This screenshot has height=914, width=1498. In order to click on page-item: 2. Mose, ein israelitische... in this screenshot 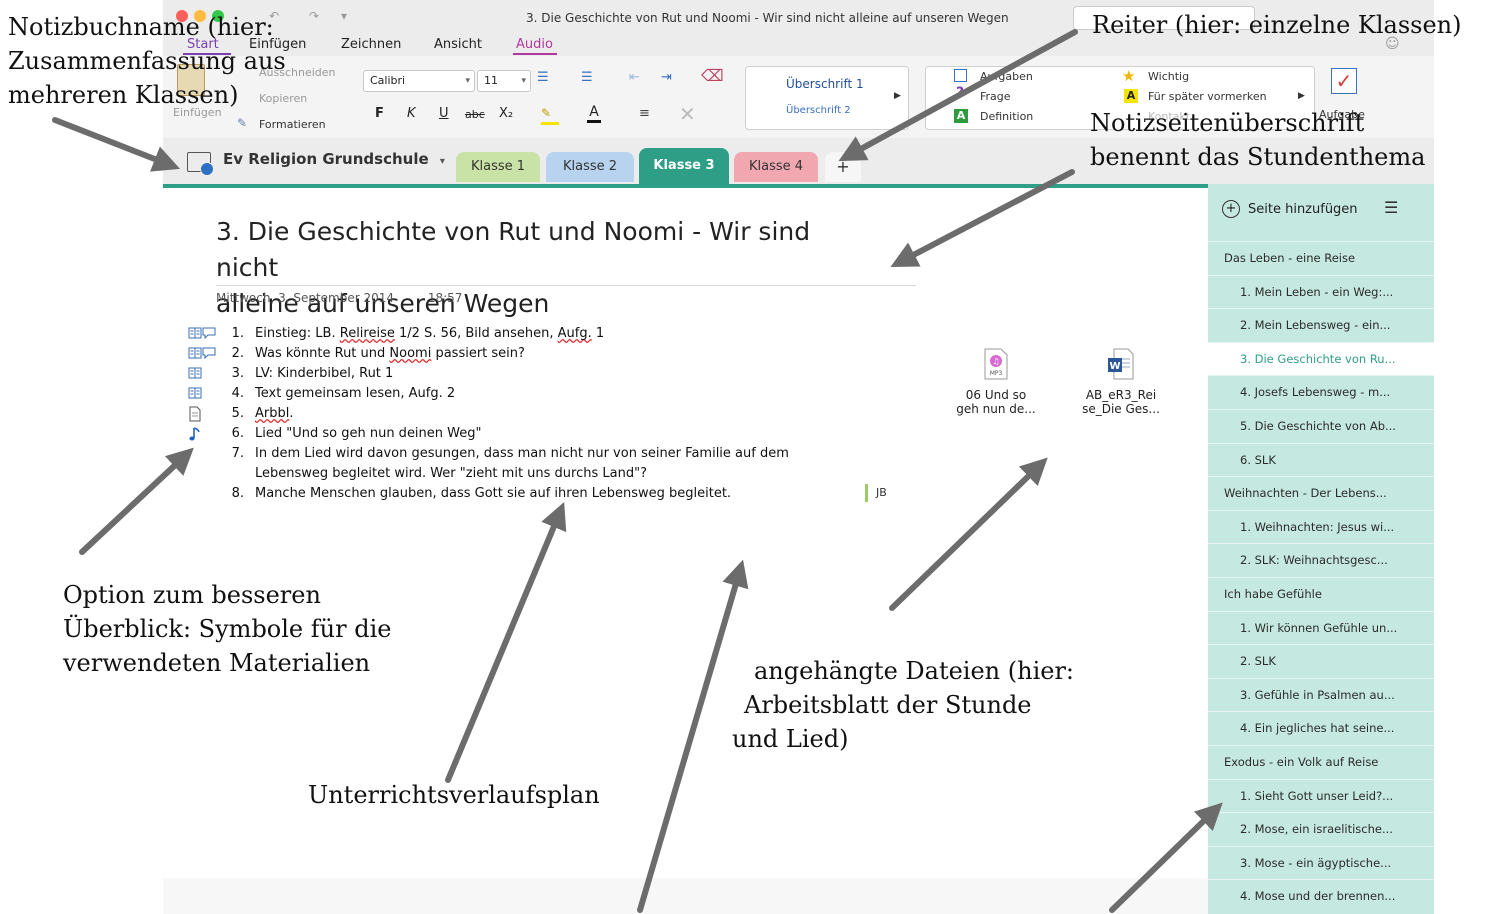, I will do `click(1321, 829)`.